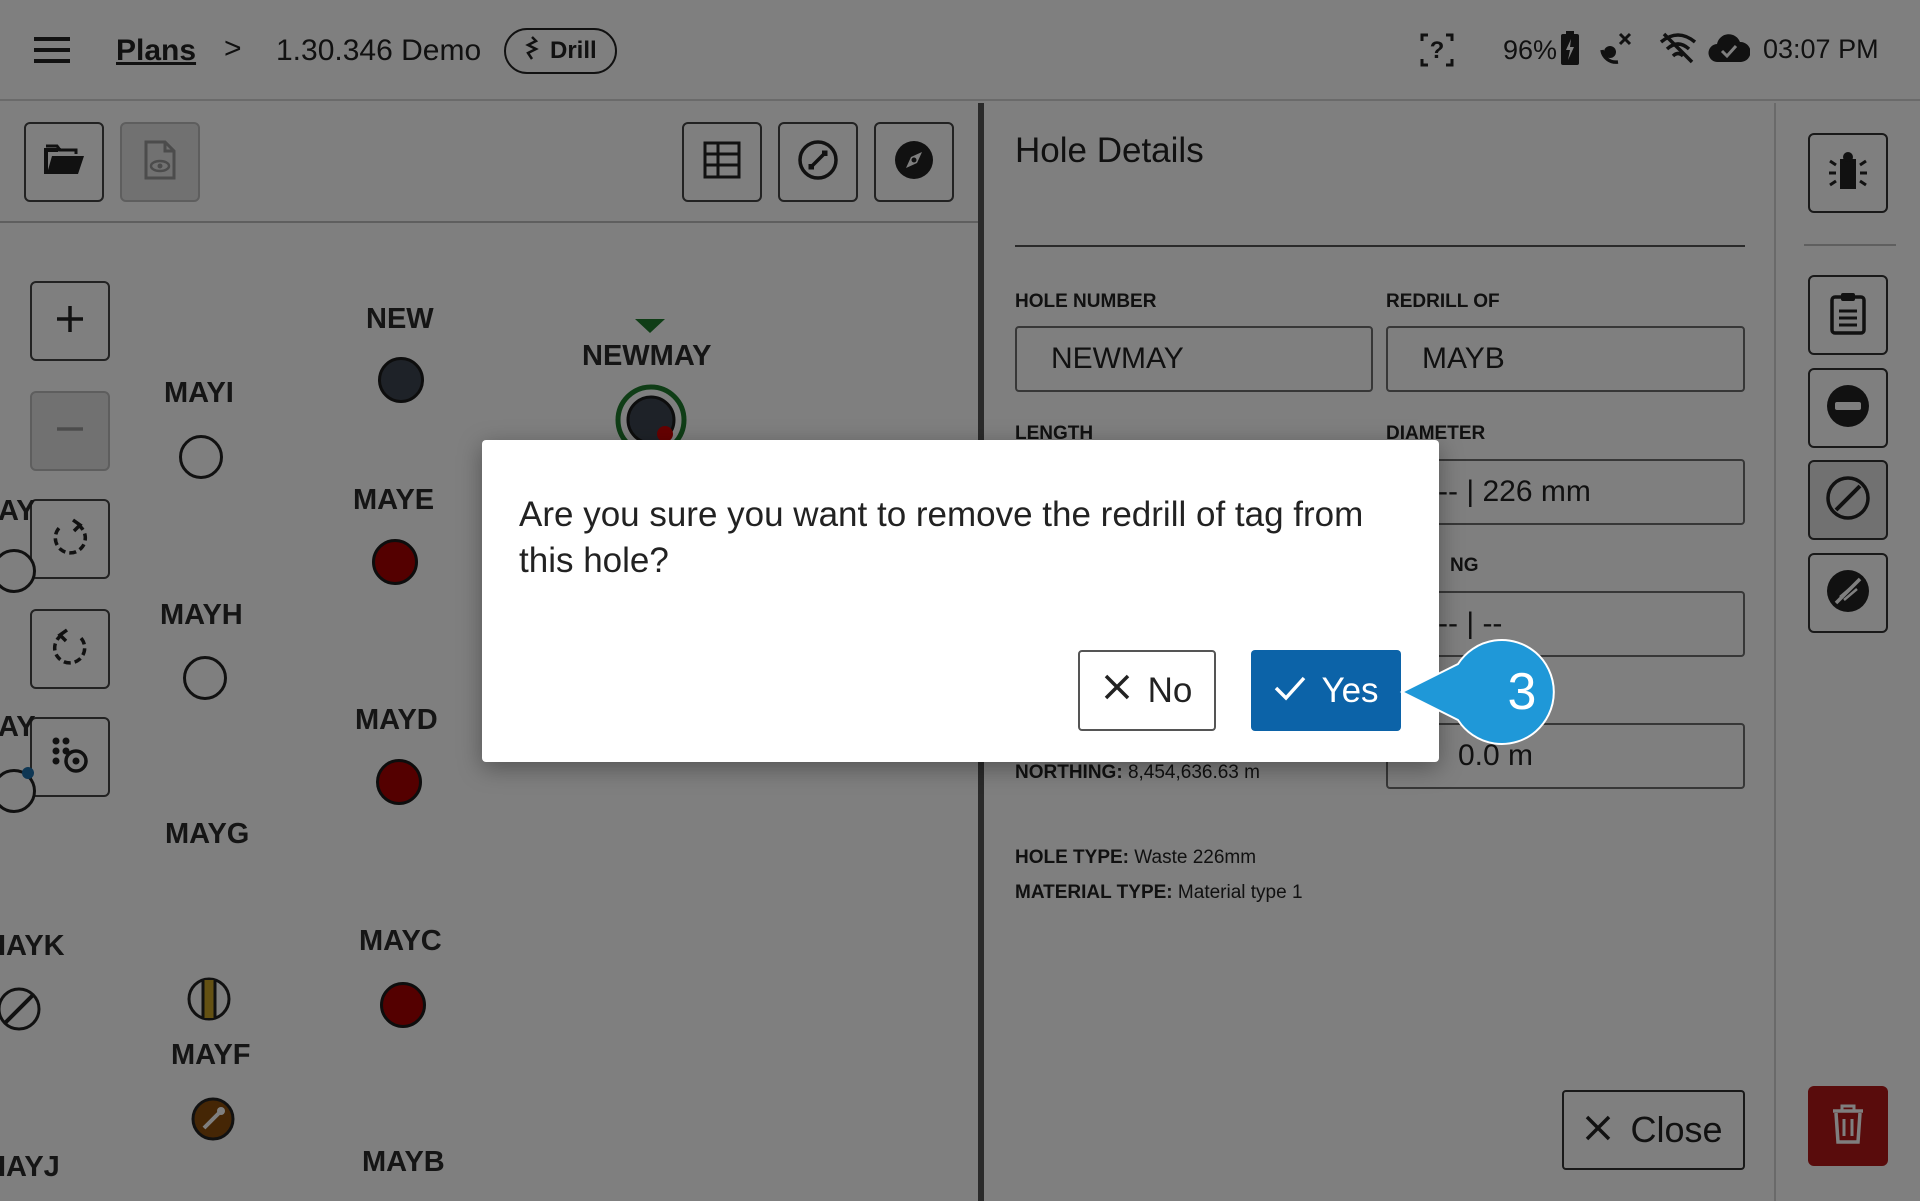 The image size is (1920, 1201). I want to click on no-button: No, so click(1147, 690).